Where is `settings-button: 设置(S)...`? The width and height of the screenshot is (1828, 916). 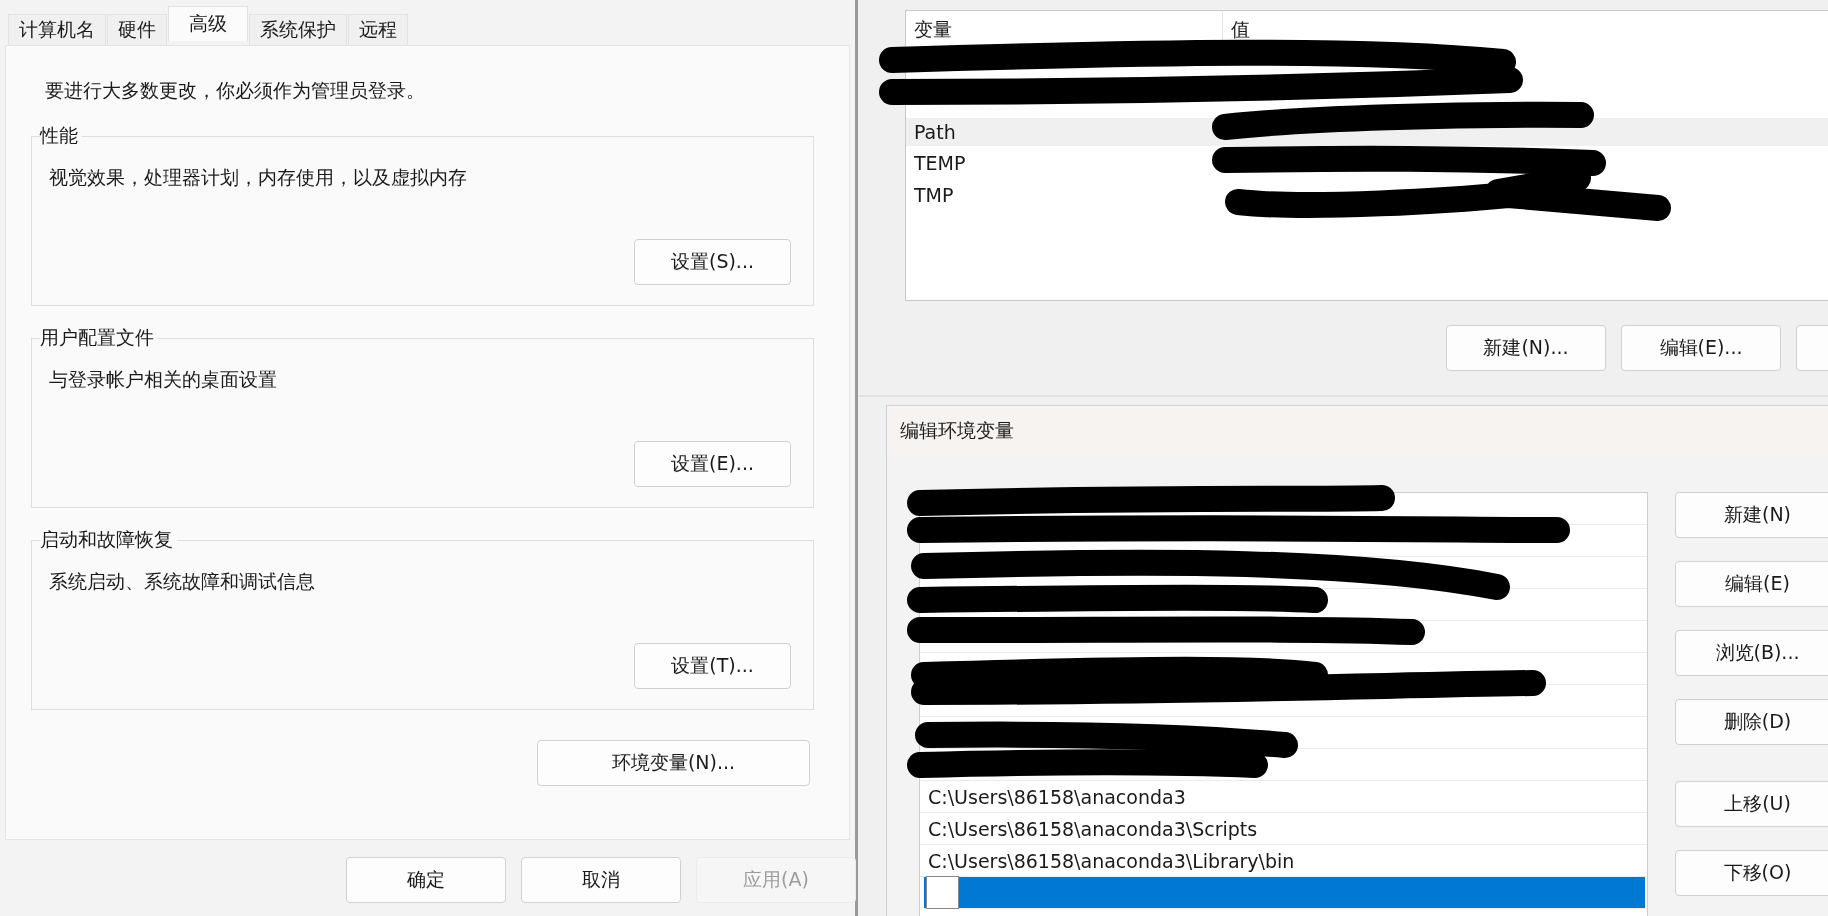
settings-button: 设置(S)... is located at coordinates (712, 262).